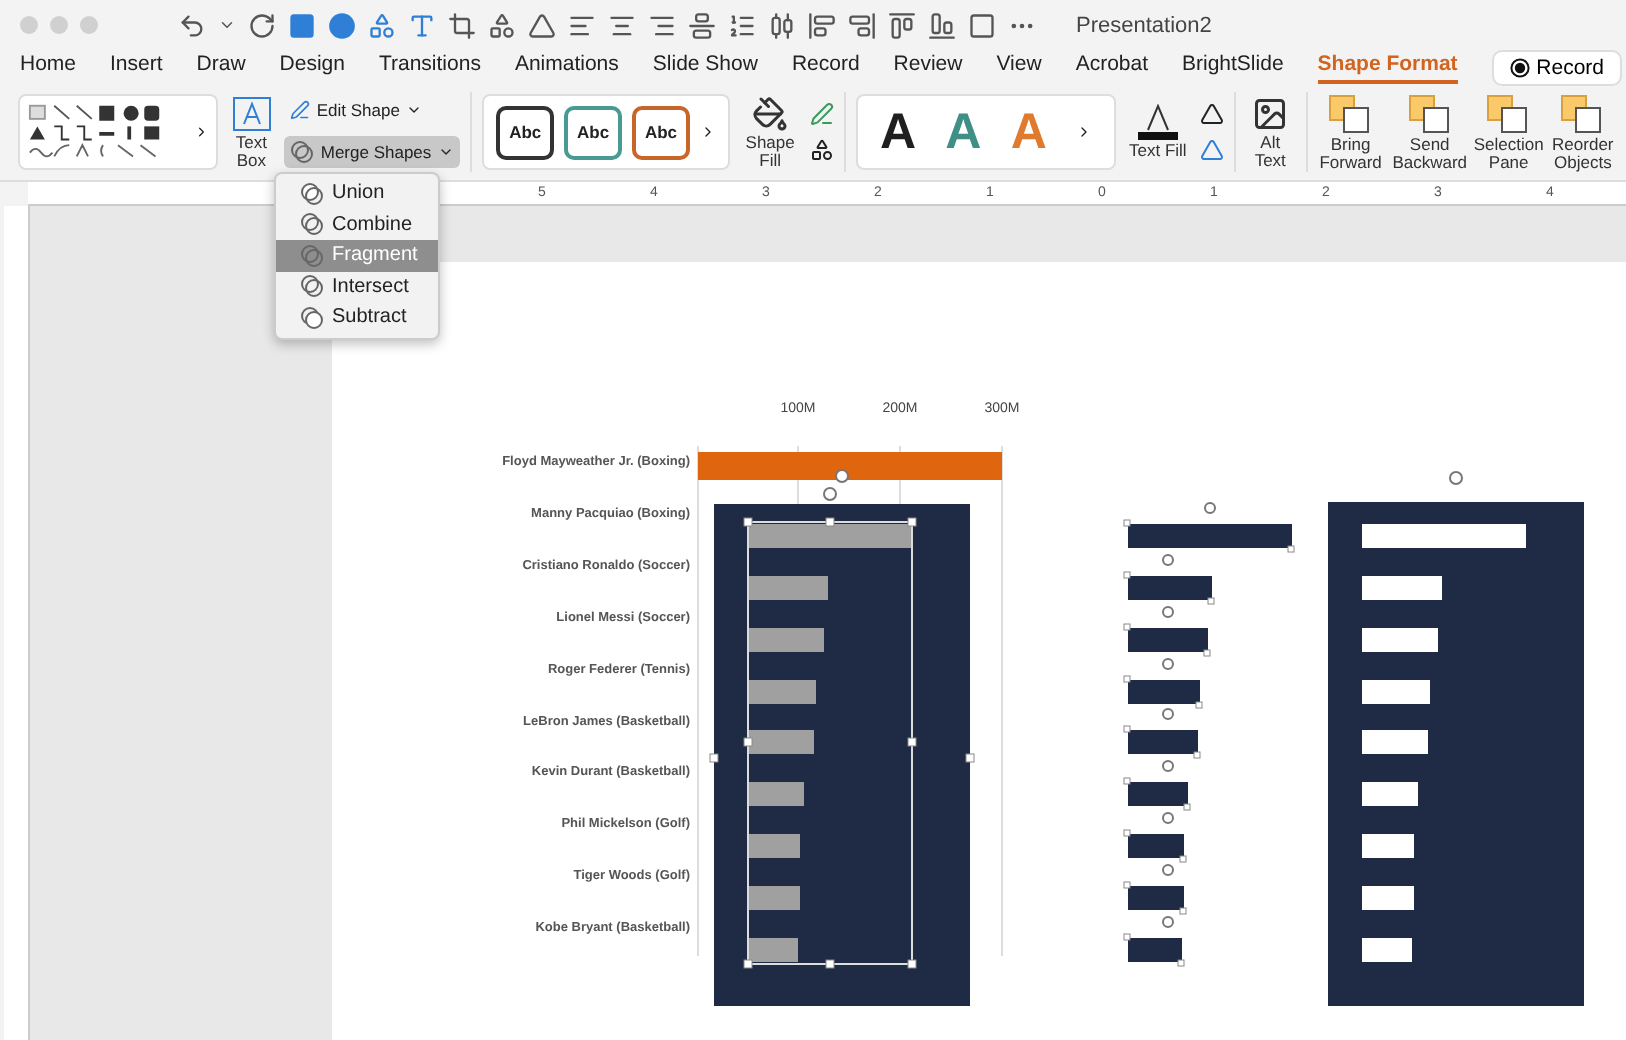 This screenshot has height=1040, width=1626. I want to click on ribbon-tab: Insert, so click(136, 67).